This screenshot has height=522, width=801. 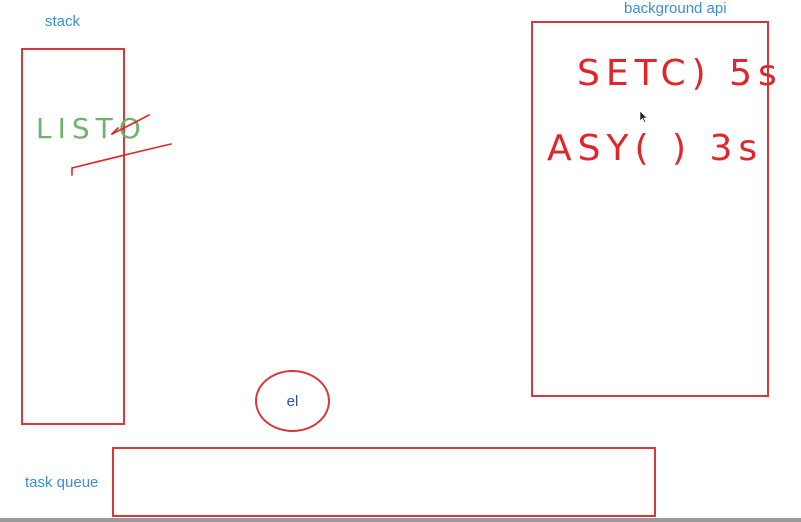 I want to click on stack-box, so click(x=73, y=236).